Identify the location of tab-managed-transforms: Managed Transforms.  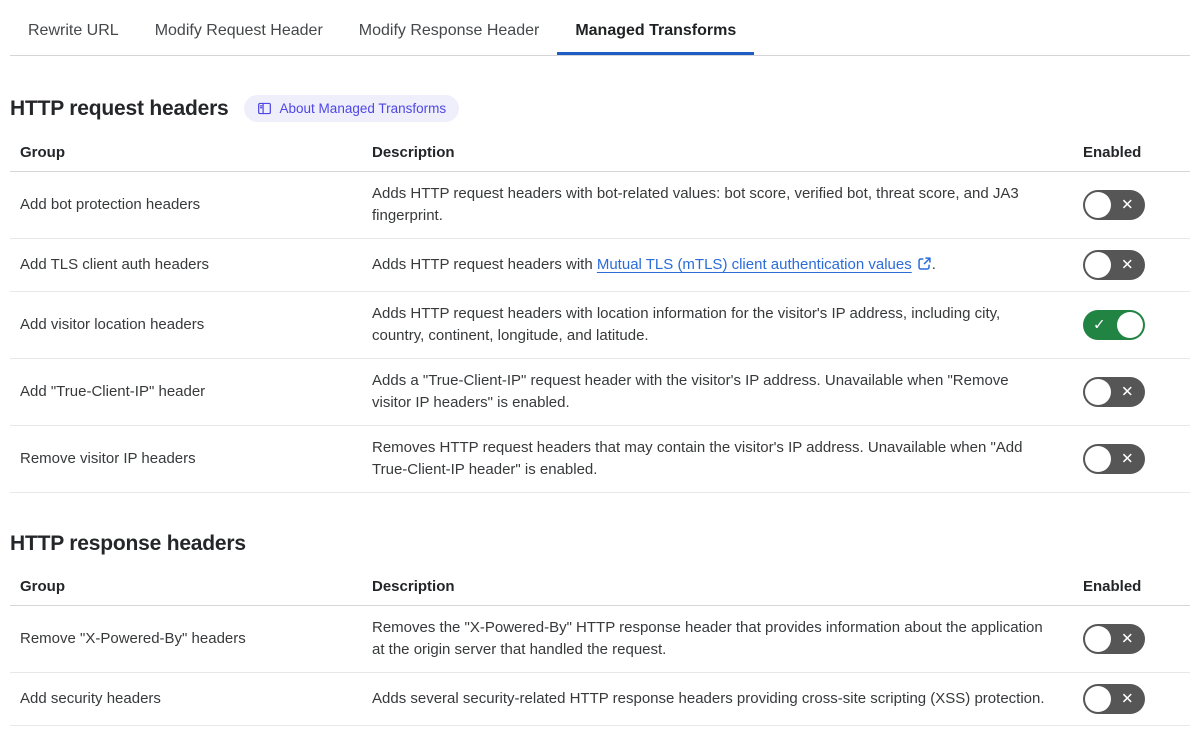
(655, 31).